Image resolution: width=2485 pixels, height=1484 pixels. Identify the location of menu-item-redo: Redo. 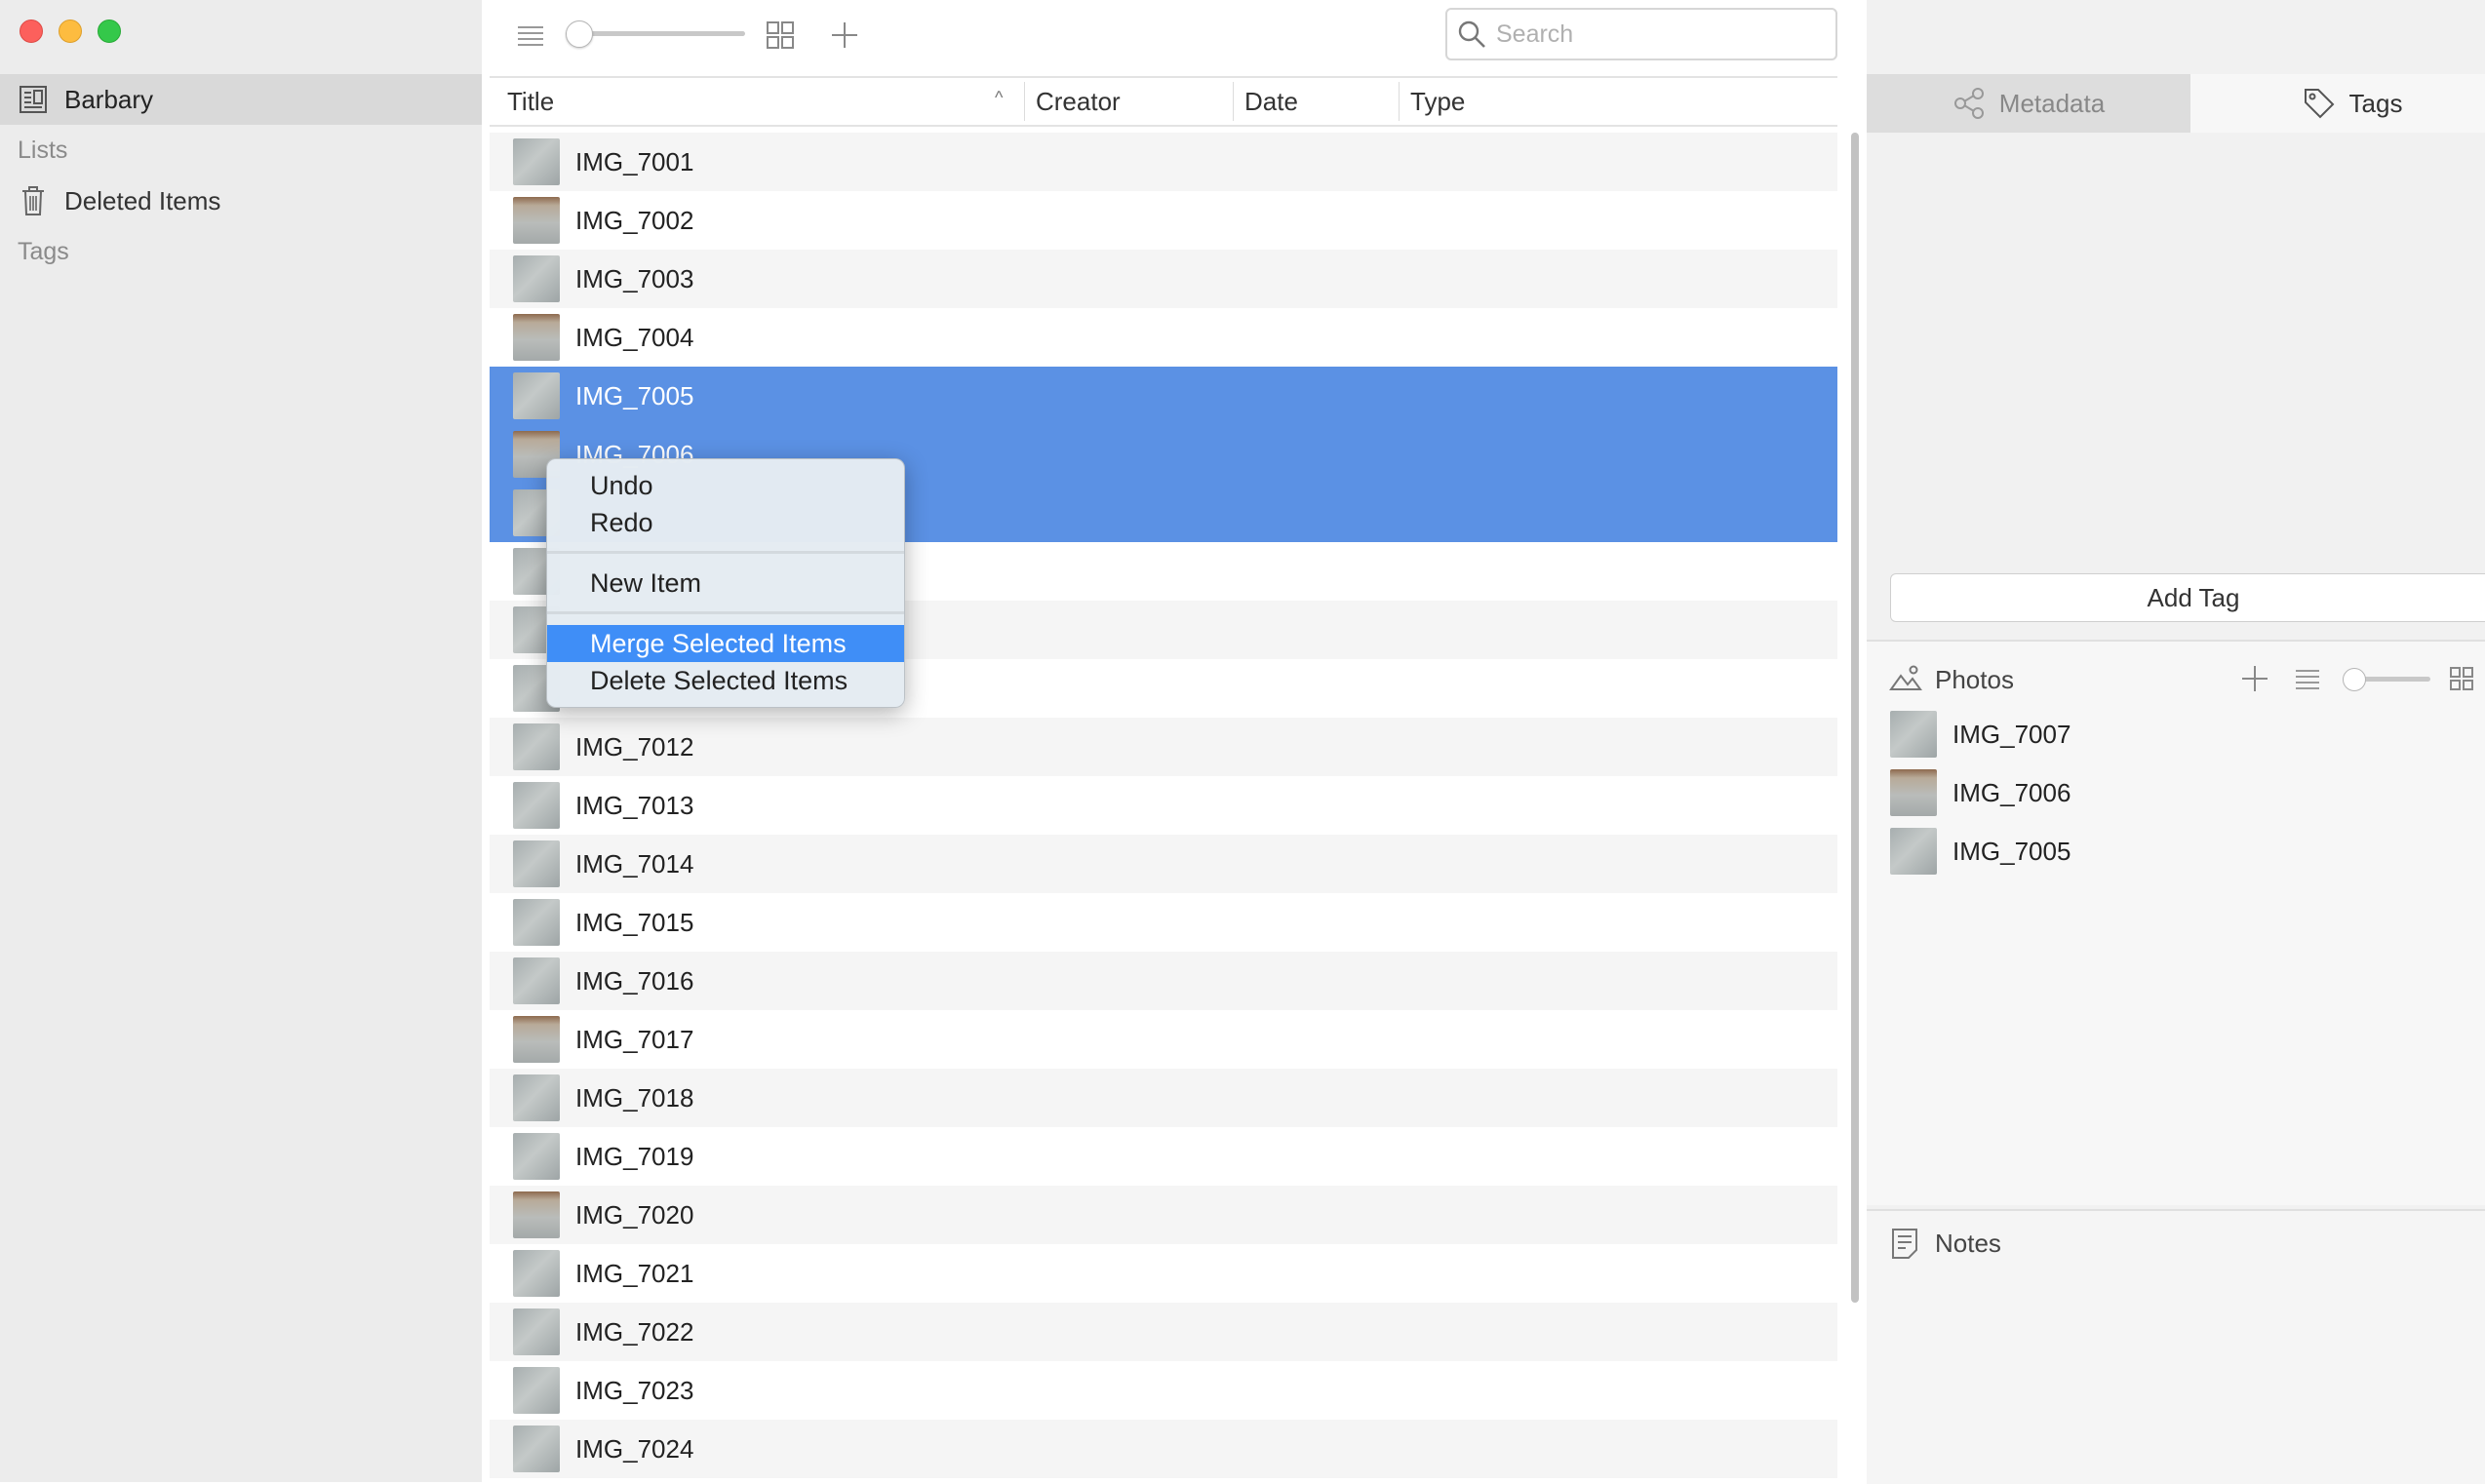
(725, 522).